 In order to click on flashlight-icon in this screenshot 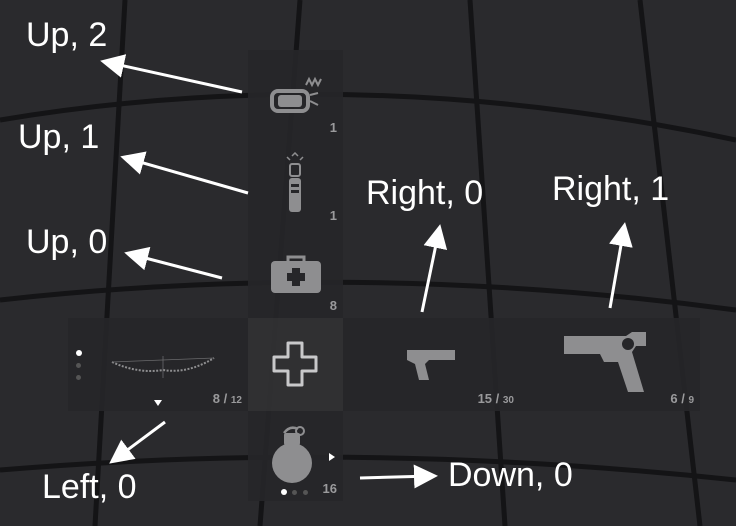, I will do `click(295, 182)`.